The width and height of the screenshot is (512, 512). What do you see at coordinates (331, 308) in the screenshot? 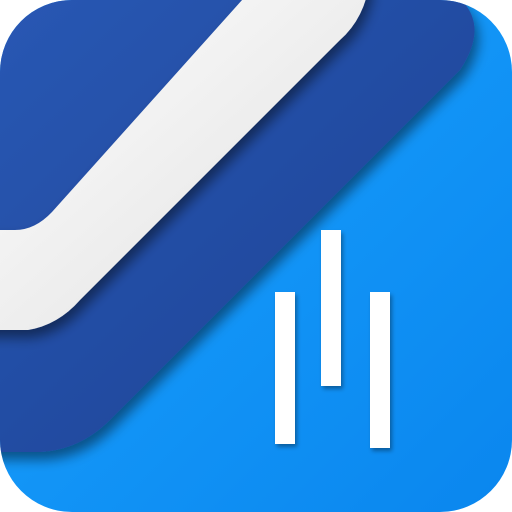
I see `chart-bar-middle` at bounding box center [331, 308].